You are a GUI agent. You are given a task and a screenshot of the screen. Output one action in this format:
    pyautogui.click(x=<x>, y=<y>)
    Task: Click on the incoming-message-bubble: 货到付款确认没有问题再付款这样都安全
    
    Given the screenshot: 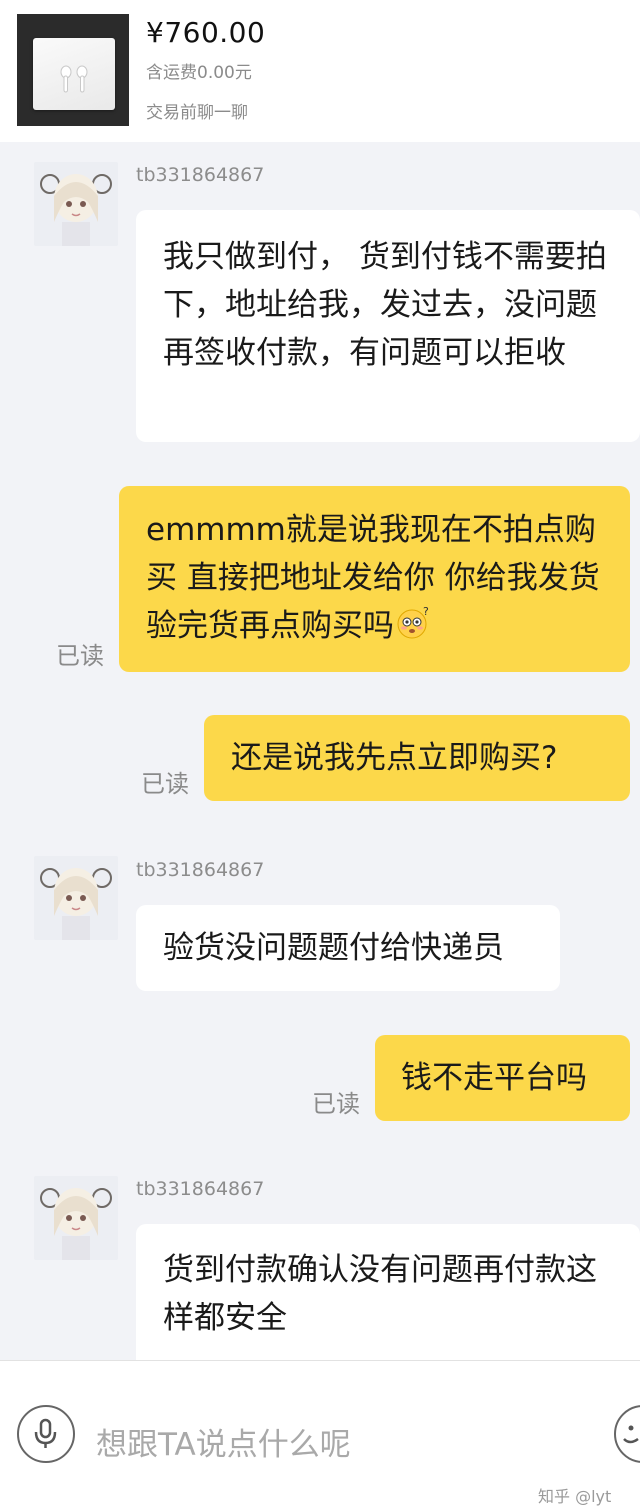 What is the action you would take?
    pyautogui.click(x=388, y=1292)
    